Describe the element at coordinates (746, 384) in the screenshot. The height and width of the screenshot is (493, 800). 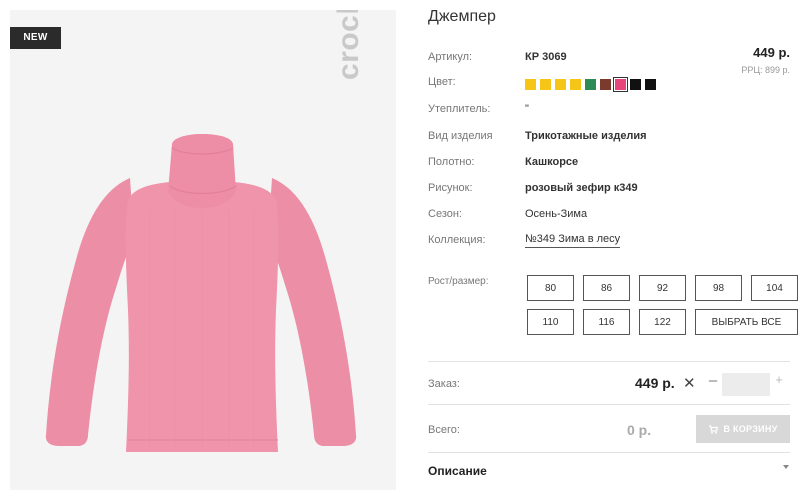
I see `quantity-input` at that location.